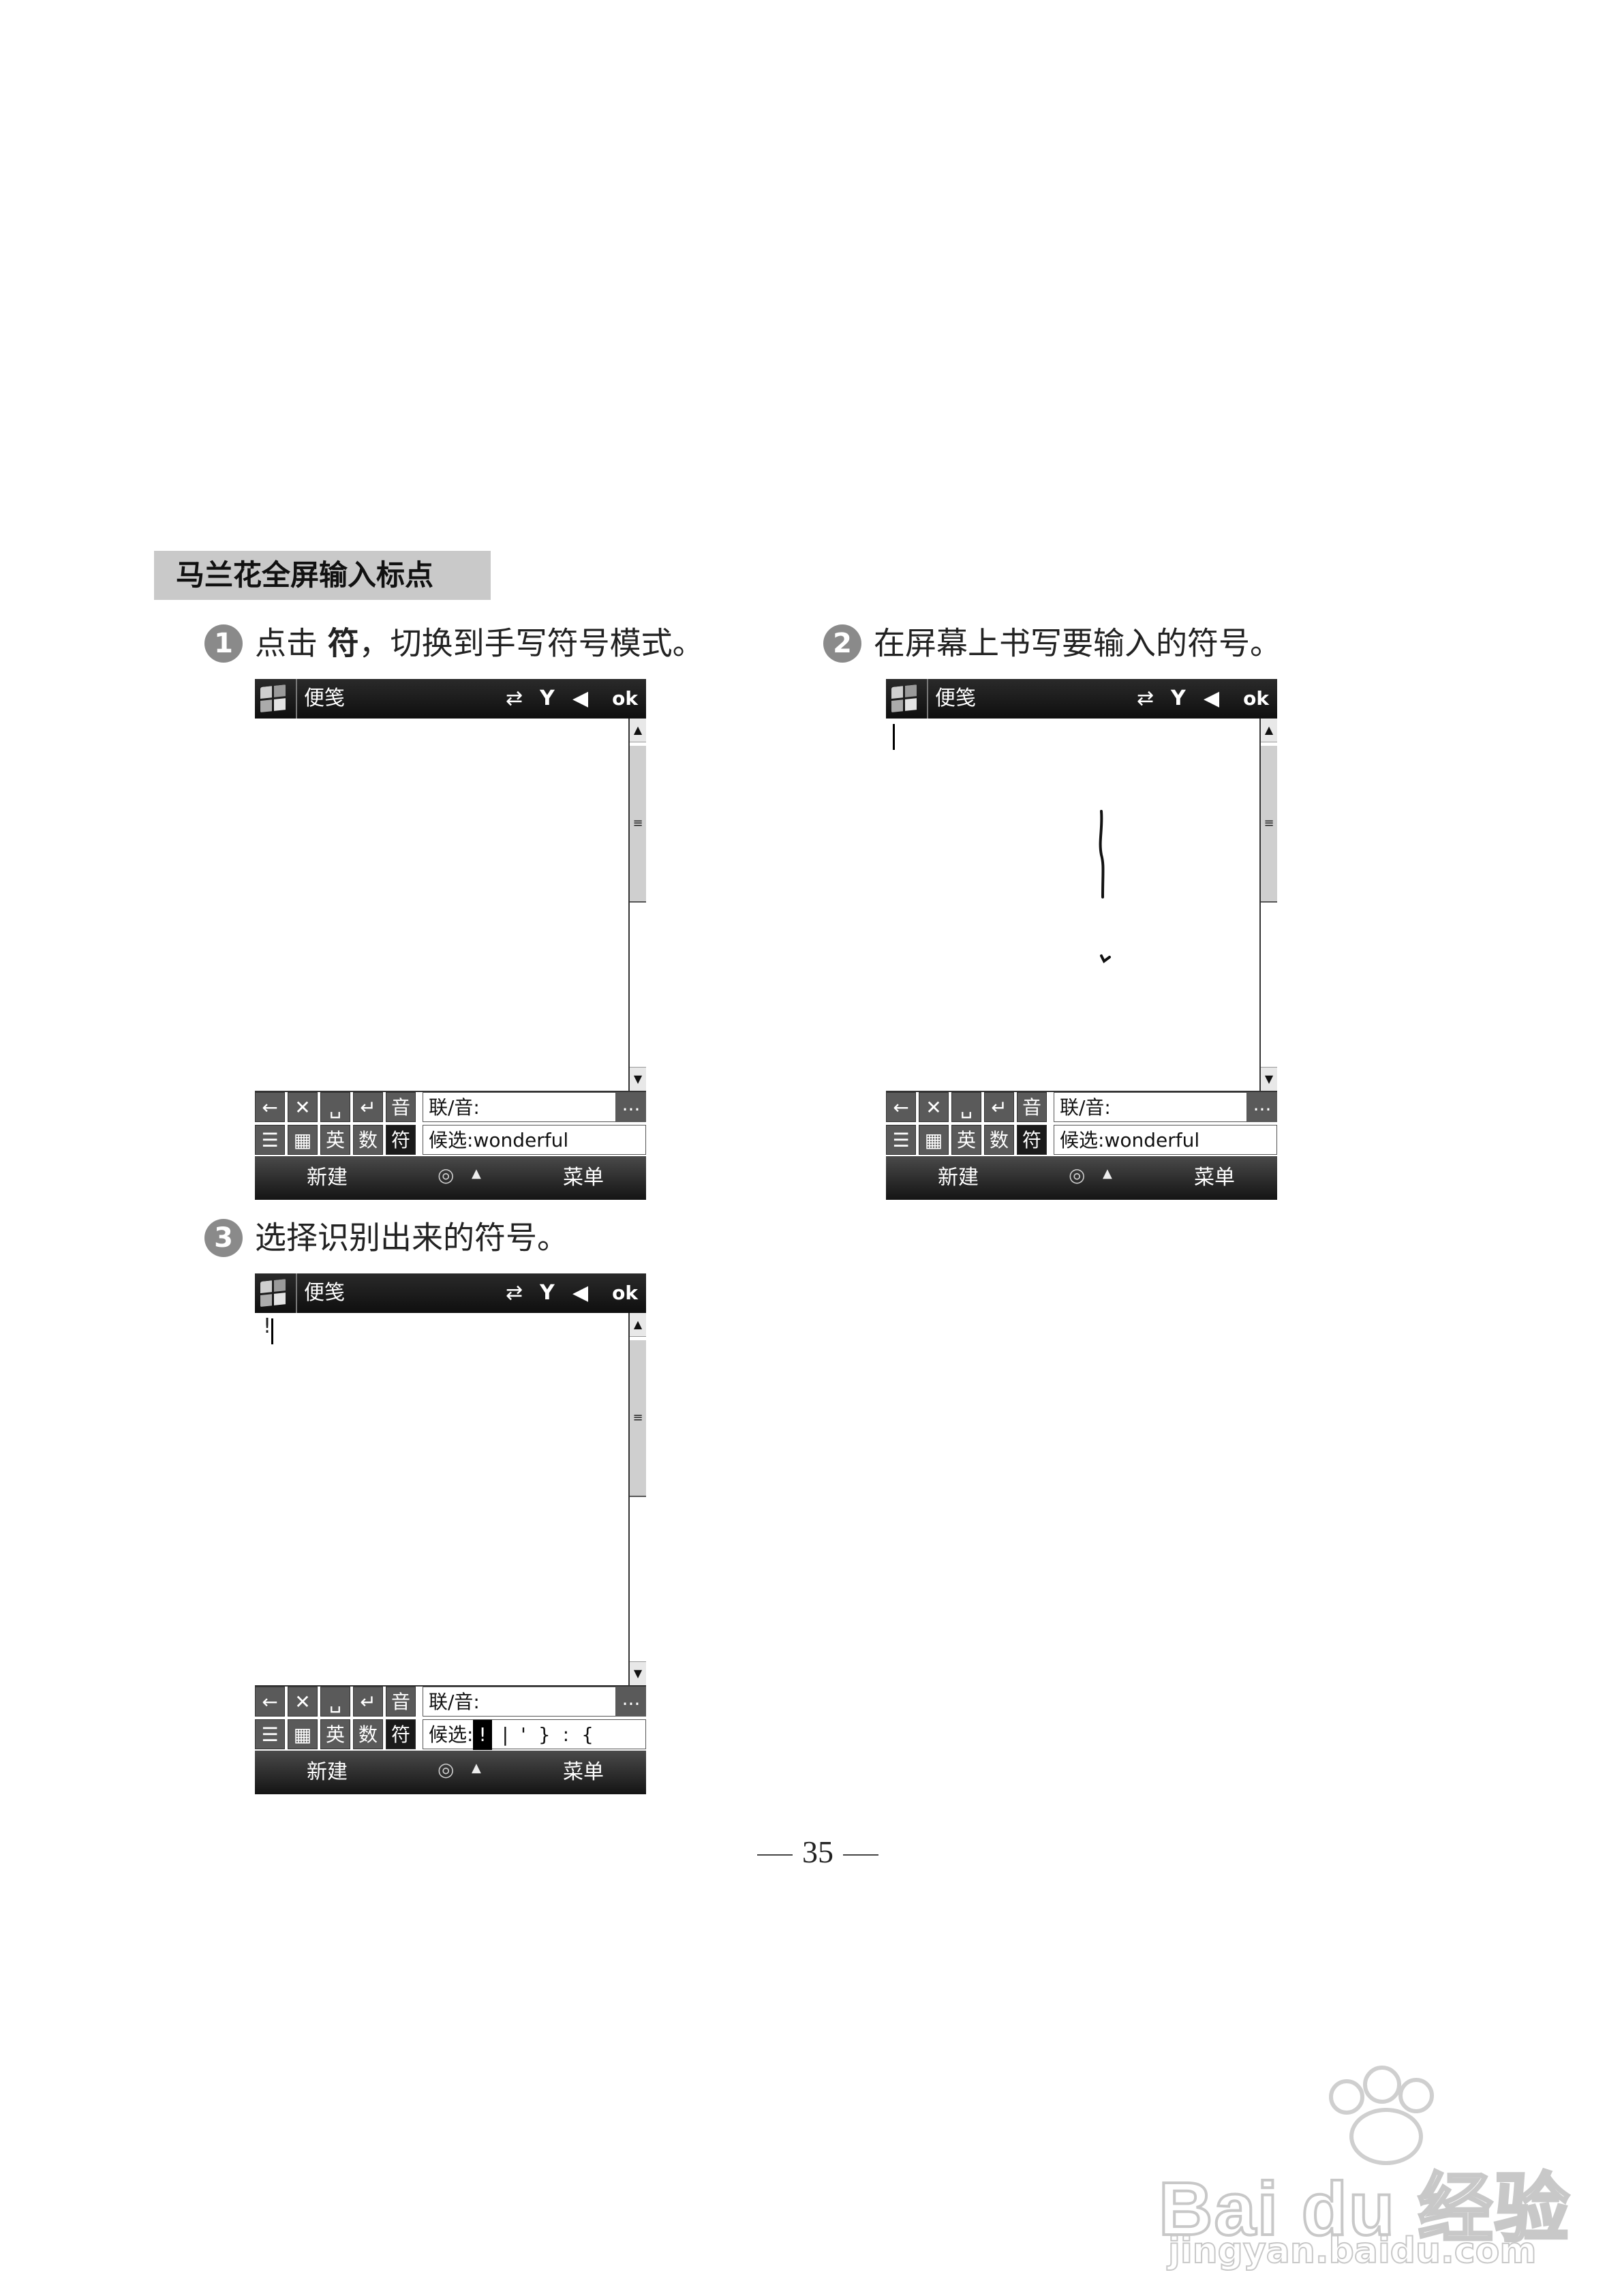  I want to click on candidate-symbol: |, so click(505, 1735).